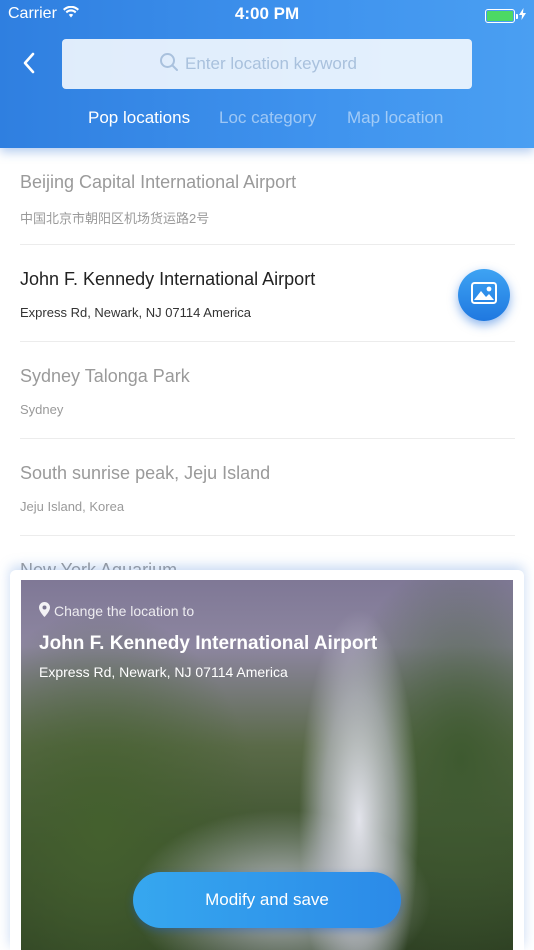 This screenshot has height=950, width=534. I want to click on selected-location-title: John F. Kennedy International Airport, so click(208, 643).